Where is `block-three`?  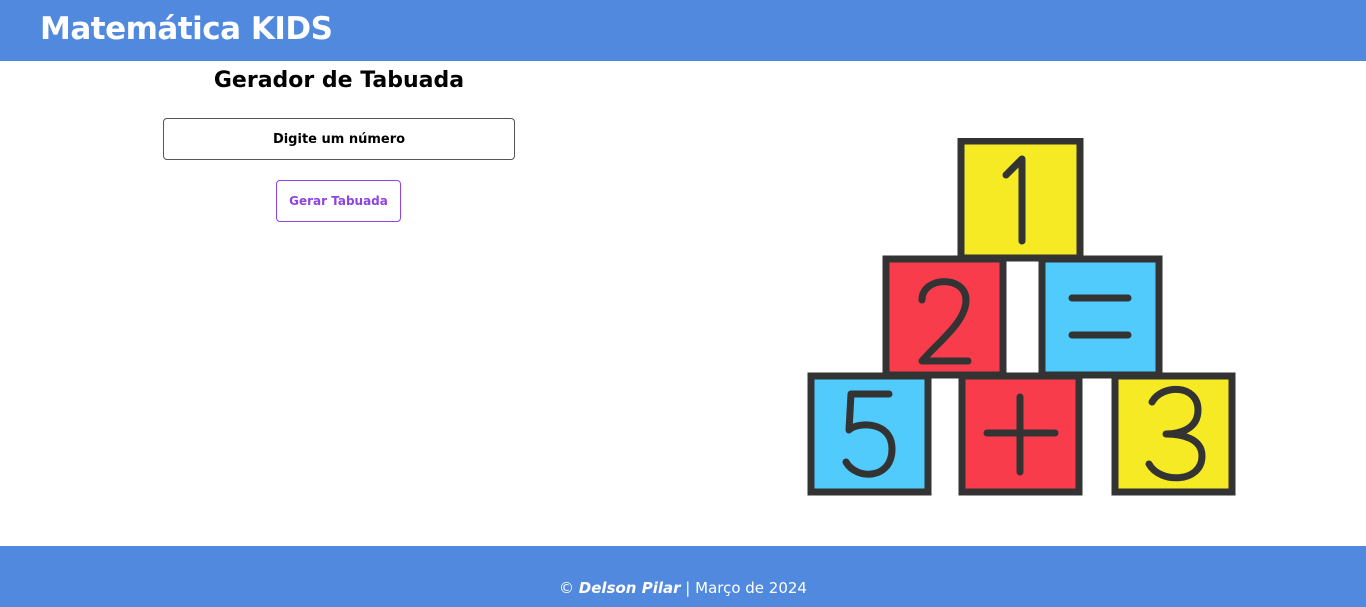
block-three is located at coordinates (1173, 434).